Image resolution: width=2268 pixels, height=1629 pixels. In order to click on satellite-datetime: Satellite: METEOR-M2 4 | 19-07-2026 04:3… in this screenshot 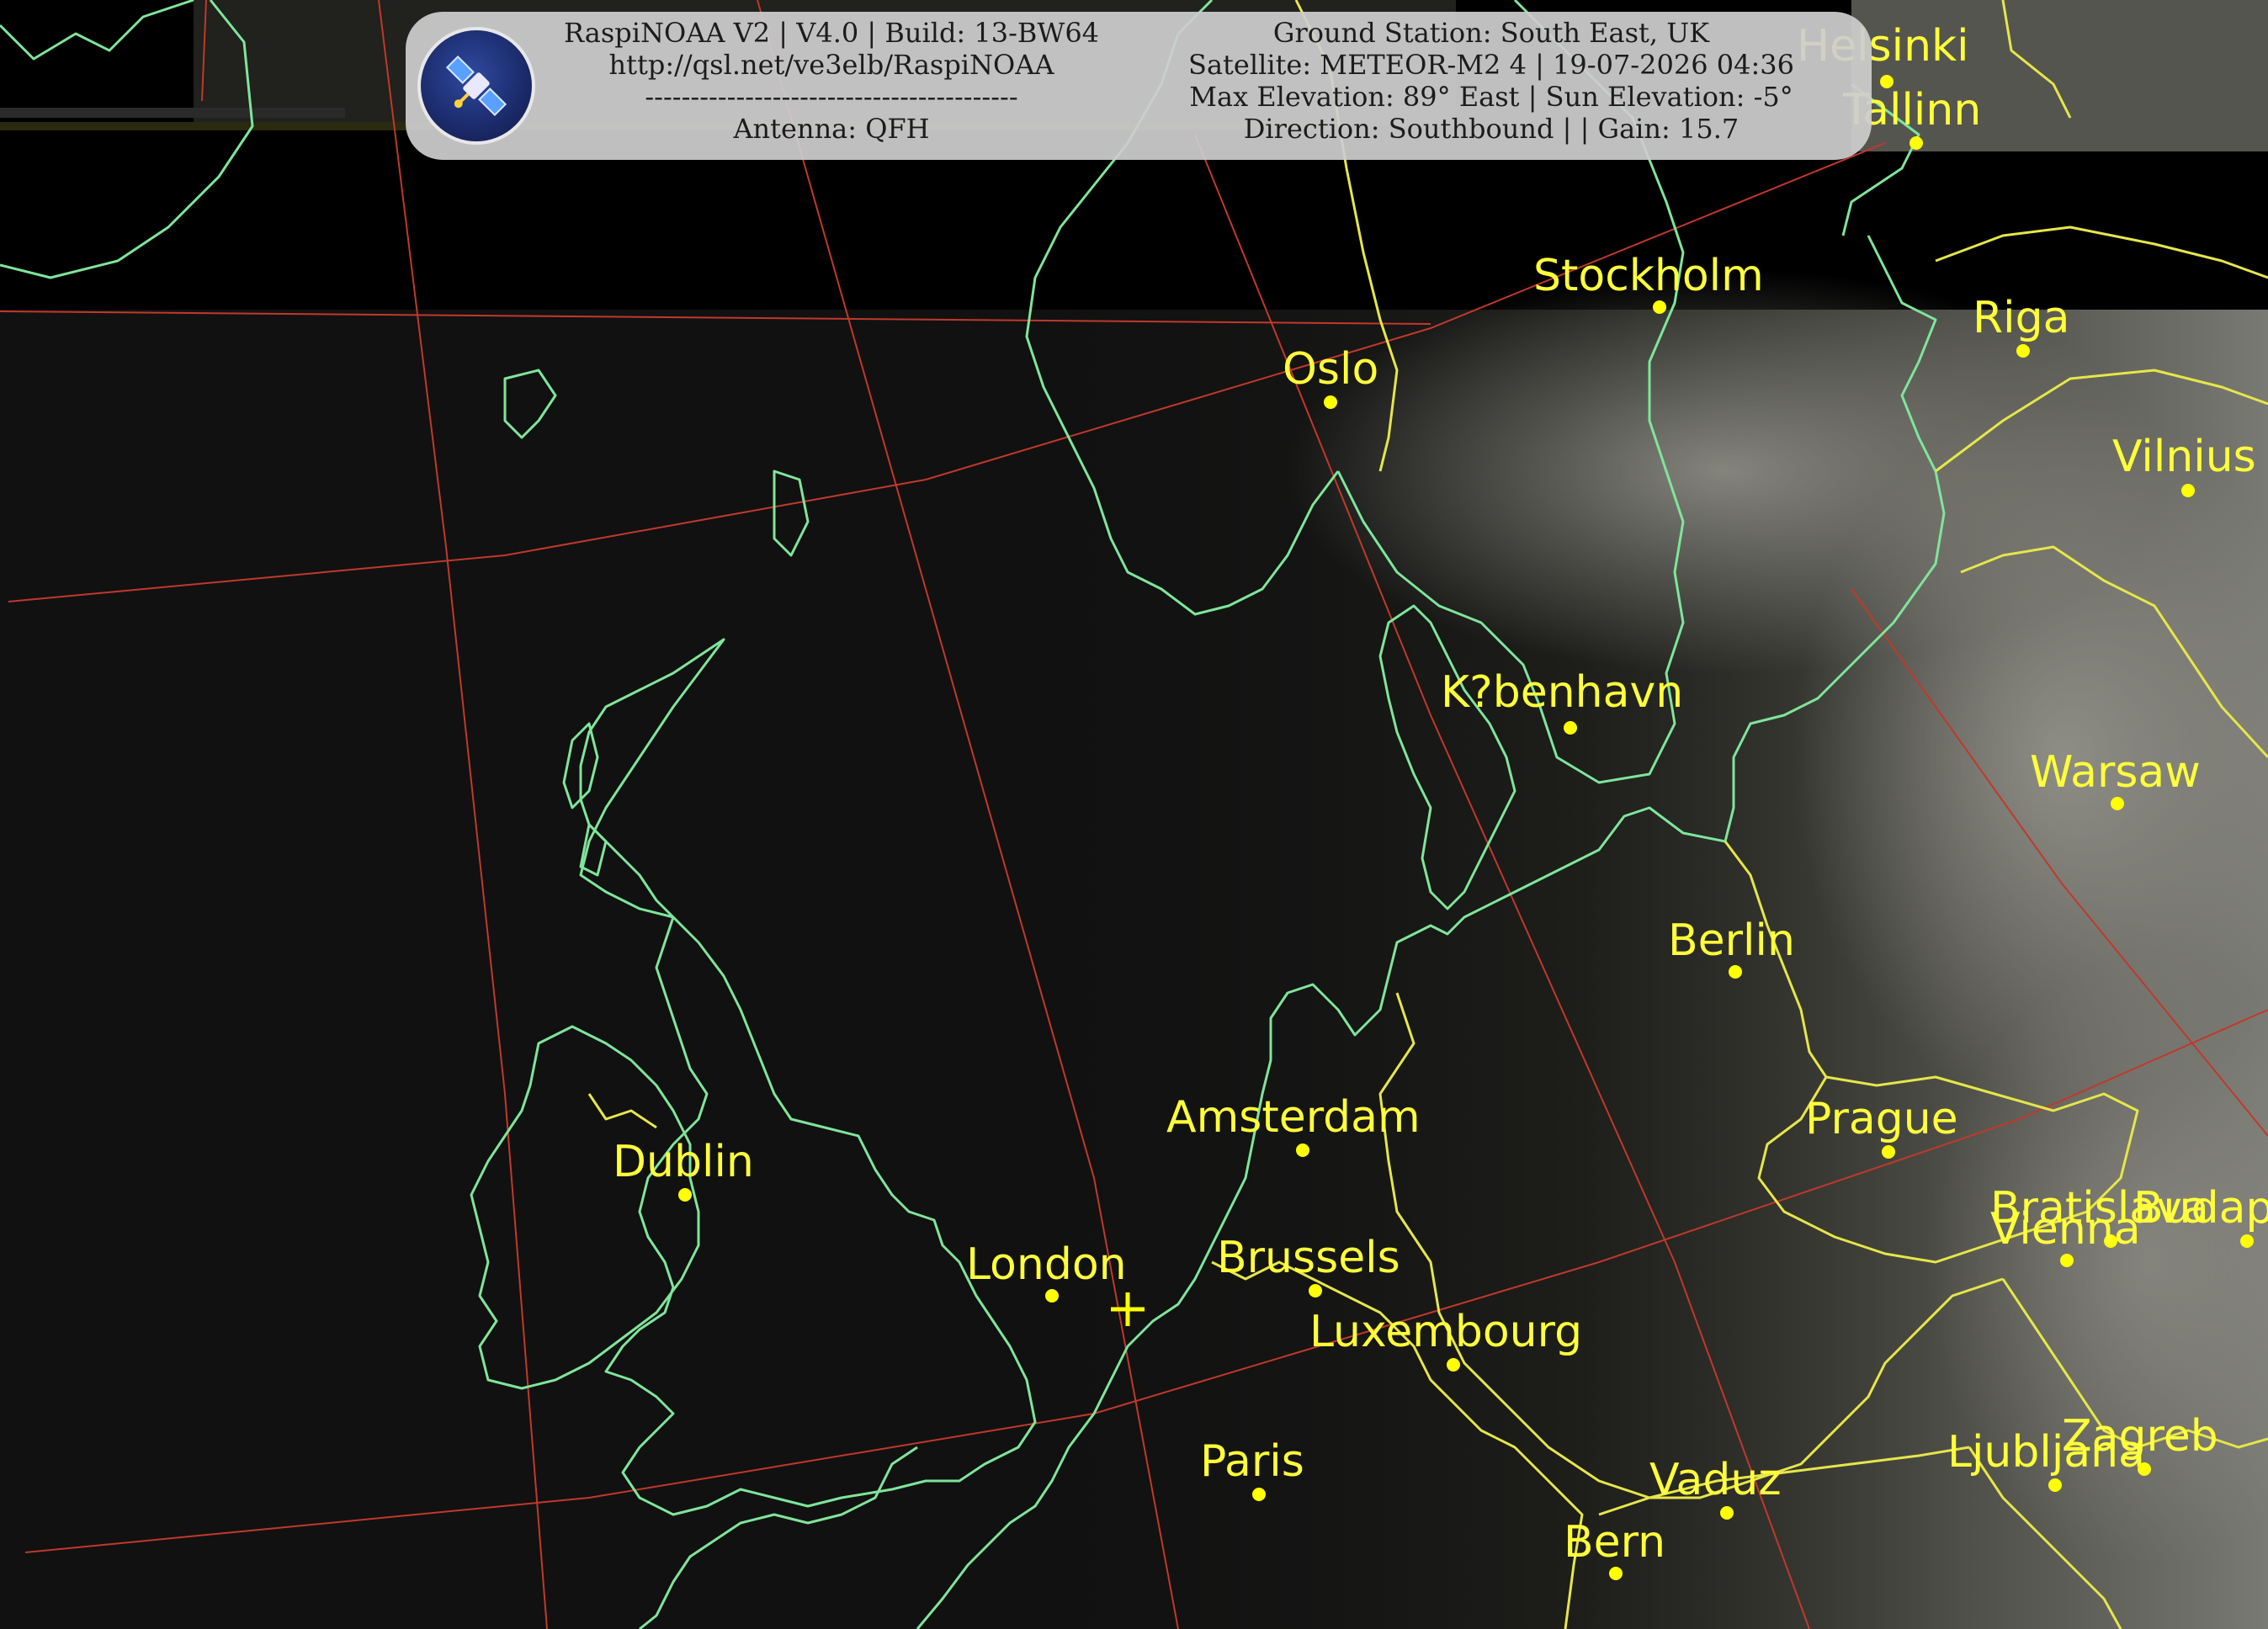, I will do `click(1491, 65)`.